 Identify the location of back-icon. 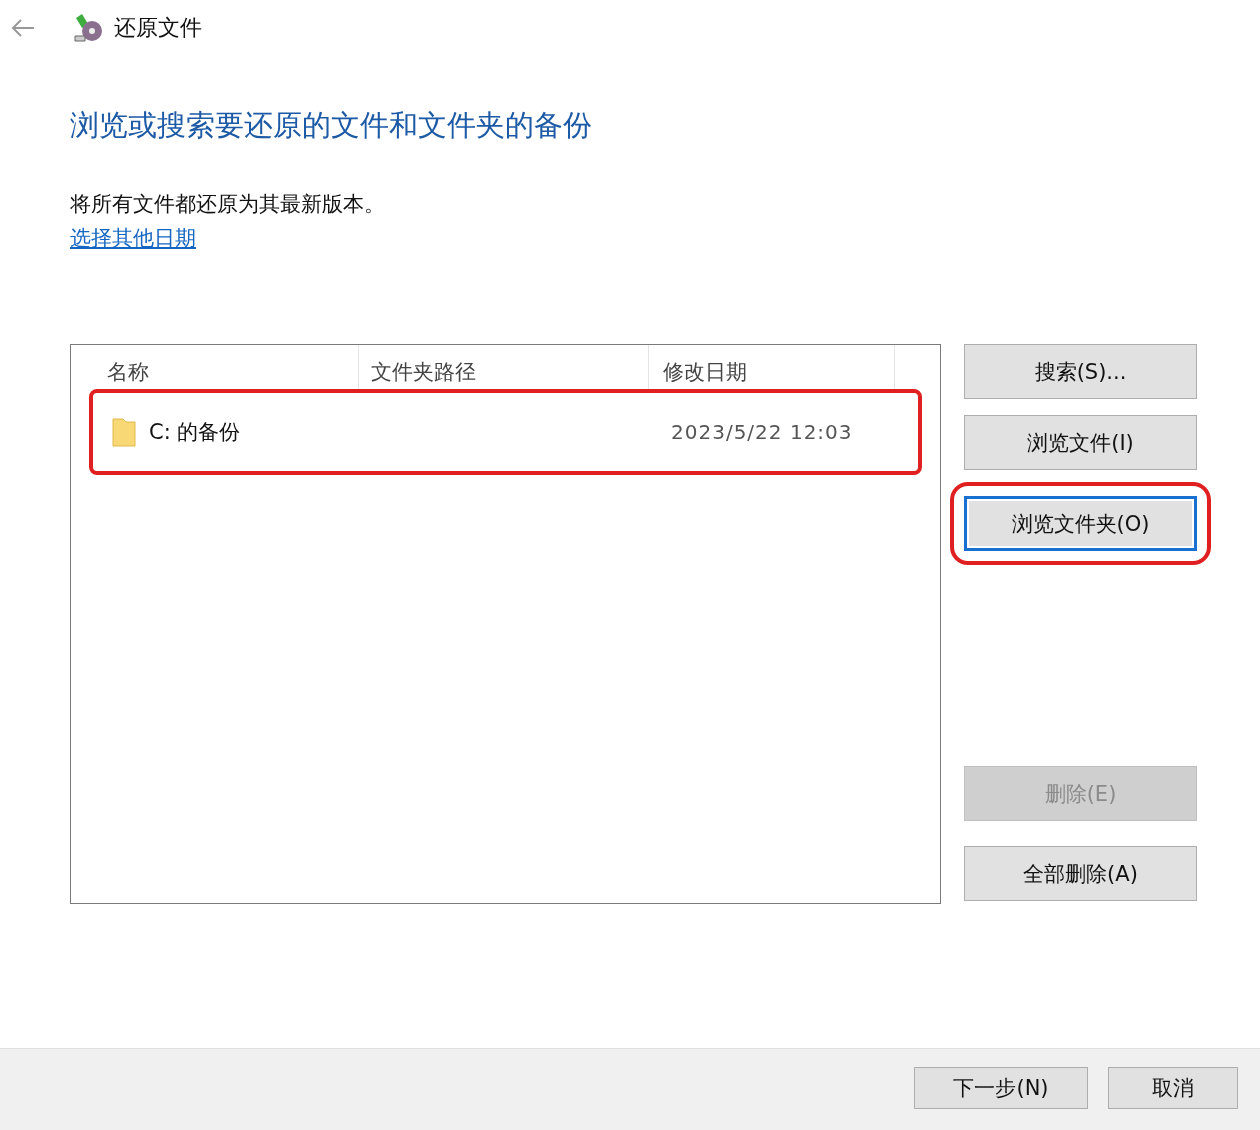
(23, 28).